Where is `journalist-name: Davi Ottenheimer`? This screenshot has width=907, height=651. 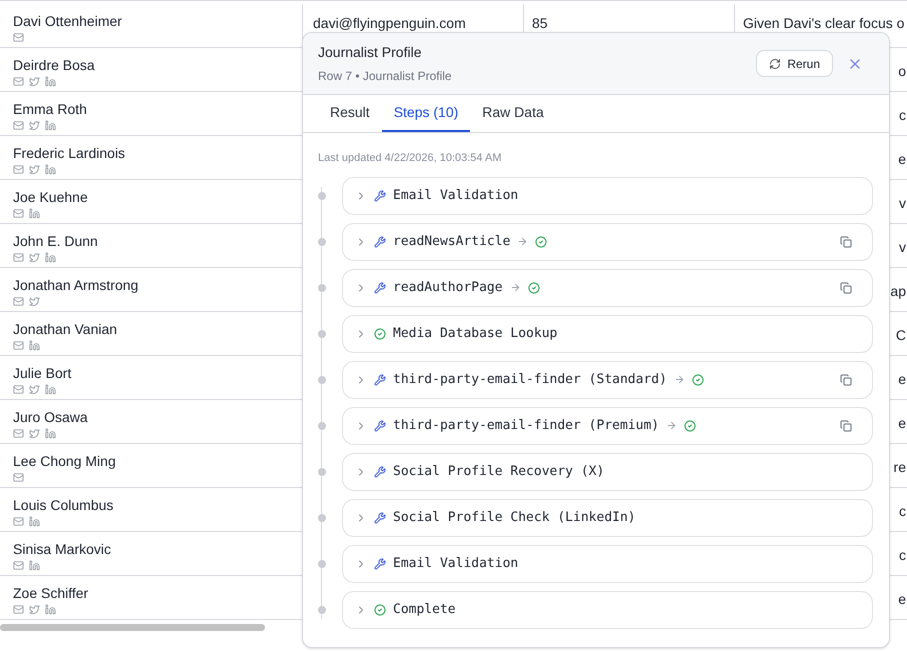 journalist-name: Davi Ottenheimer is located at coordinates (67, 21).